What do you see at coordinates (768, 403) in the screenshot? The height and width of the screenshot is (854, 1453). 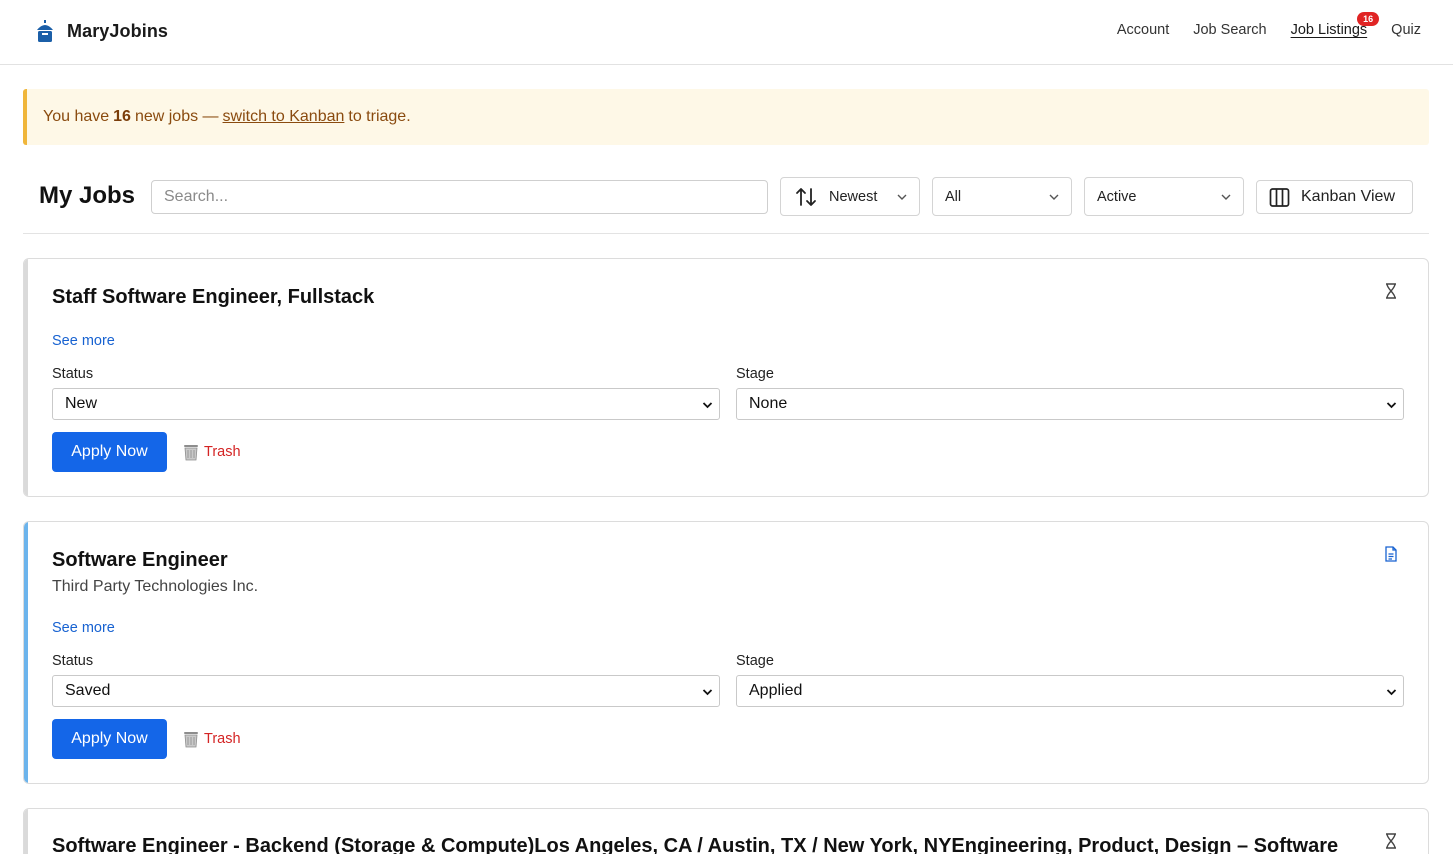 I see `stage-value: None` at bounding box center [768, 403].